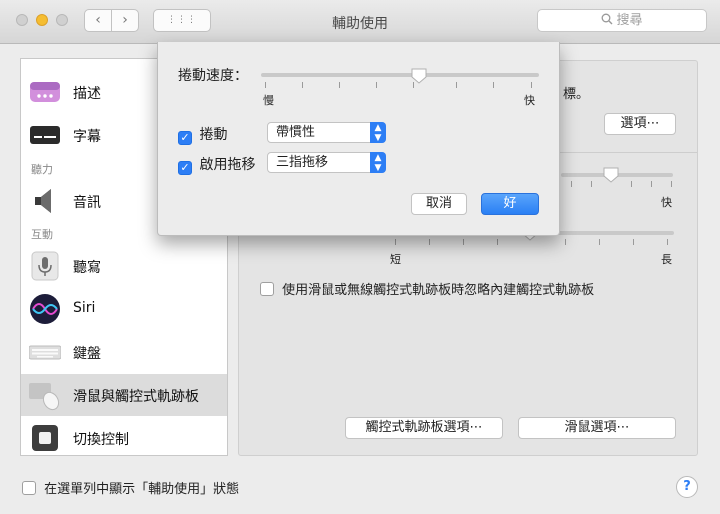 The width and height of the screenshot is (720, 514). Describe the element at coordinates (45, 438) in the screenshot. I see `switch-control-icon` at that location.